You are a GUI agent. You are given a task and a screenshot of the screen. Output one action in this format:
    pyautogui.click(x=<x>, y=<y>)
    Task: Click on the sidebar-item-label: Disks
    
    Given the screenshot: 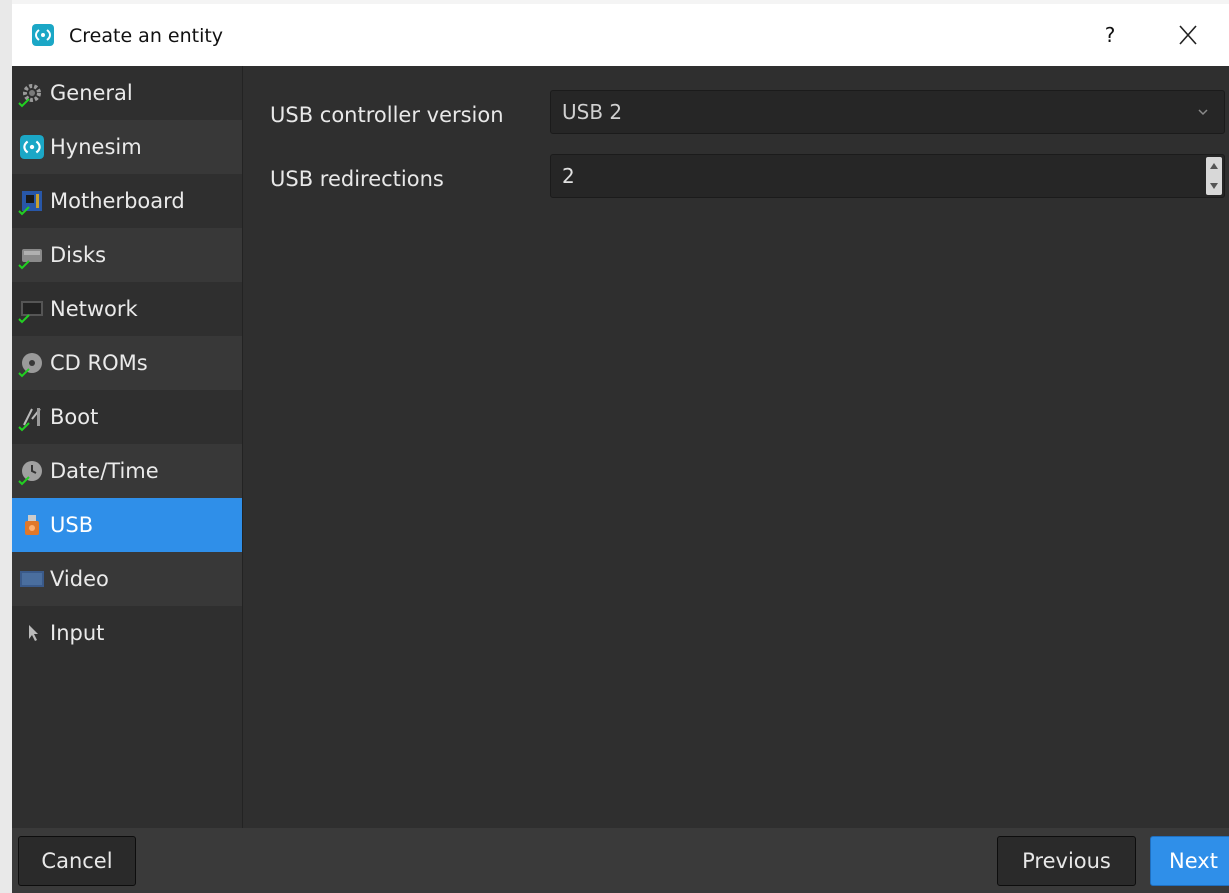 What is the action you would take?
    pyautogui.click(x=78, y=255)
    